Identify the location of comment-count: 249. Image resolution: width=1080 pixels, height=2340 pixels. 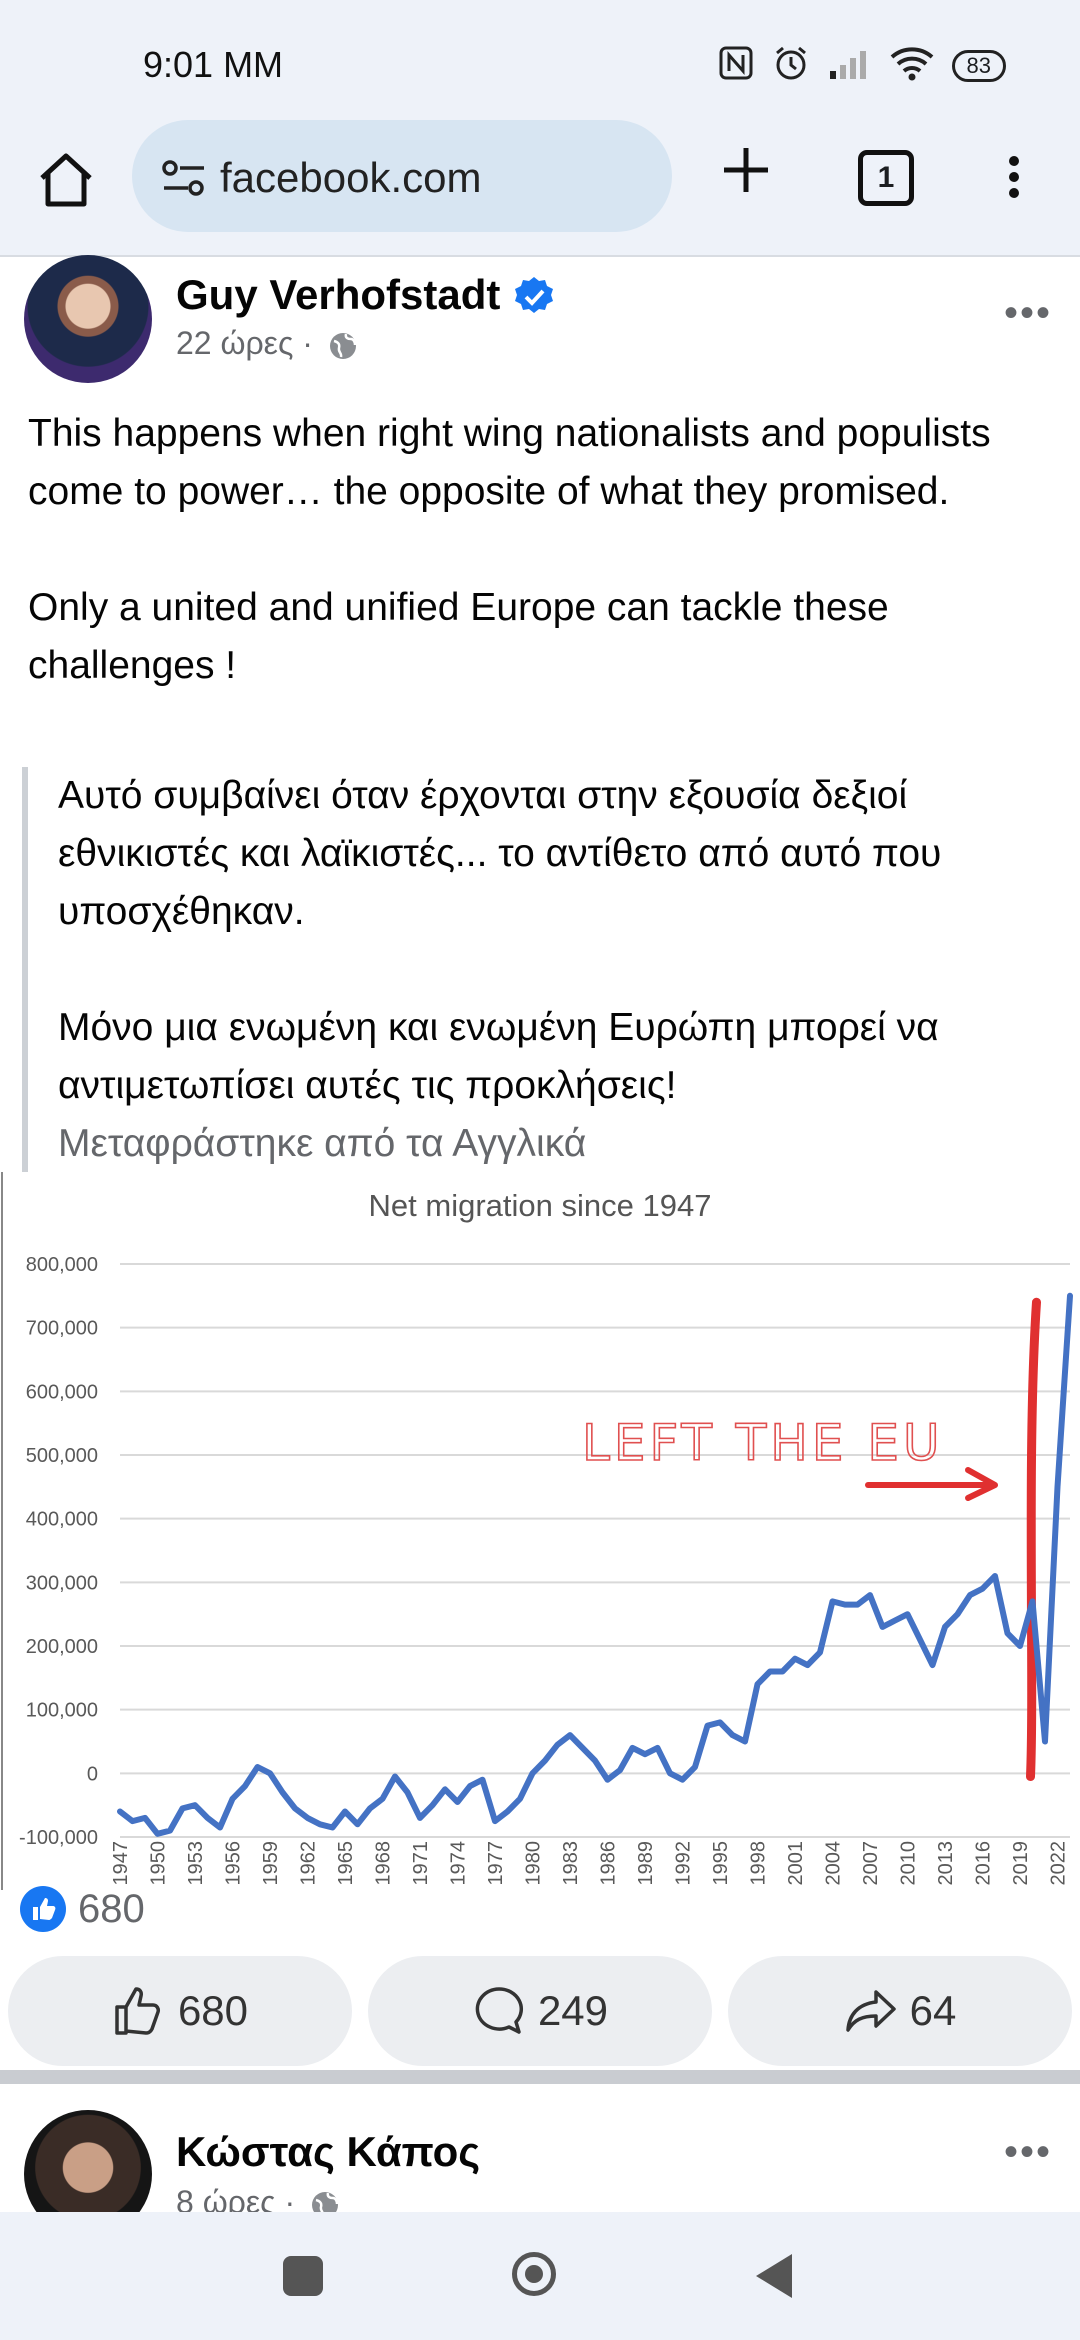
(573, 2010).